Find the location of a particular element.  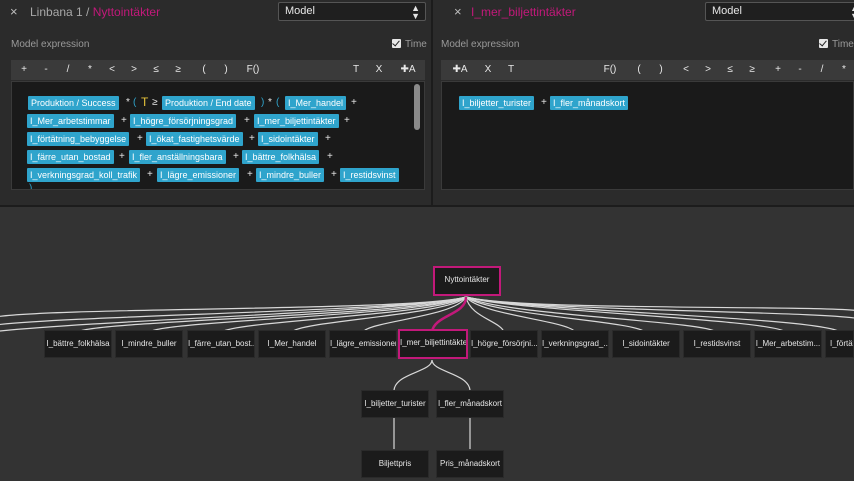

expression-chip: Produktion / Success is located at coordinates (73, 103).